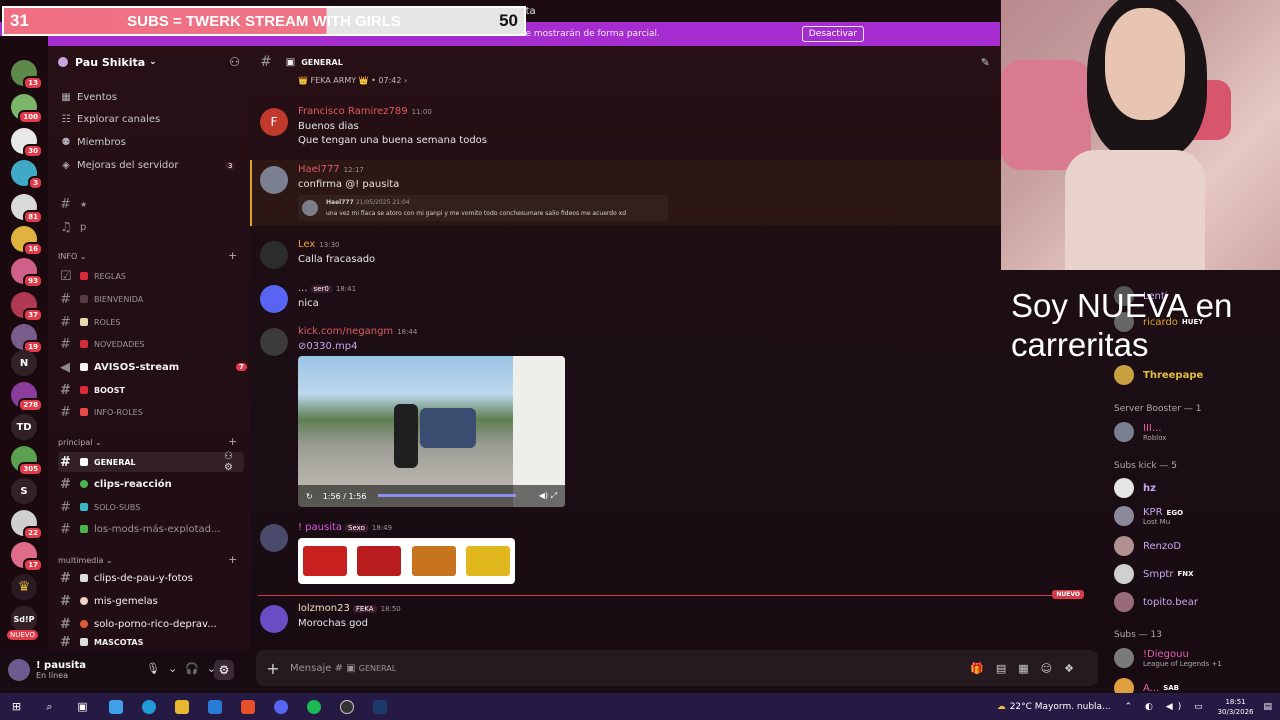 This screenshot has width=1280, height=720. Describe the element at coordinates (327, 288) in the screenshot. I see `message-author: ... ser0 18:41` at that location.